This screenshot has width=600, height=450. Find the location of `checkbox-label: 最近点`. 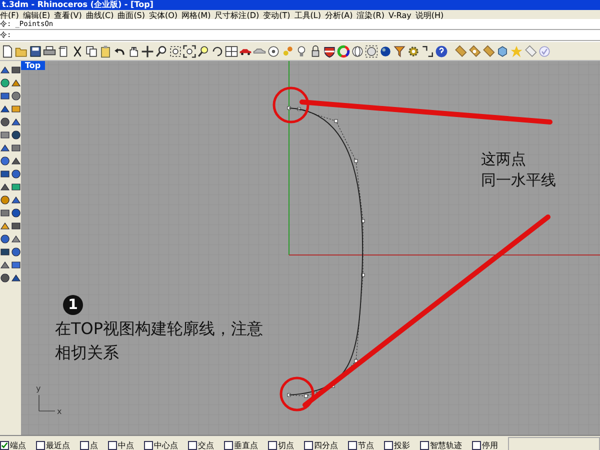

checkbox-label: 最近点 is located at coordinates (58, 445).